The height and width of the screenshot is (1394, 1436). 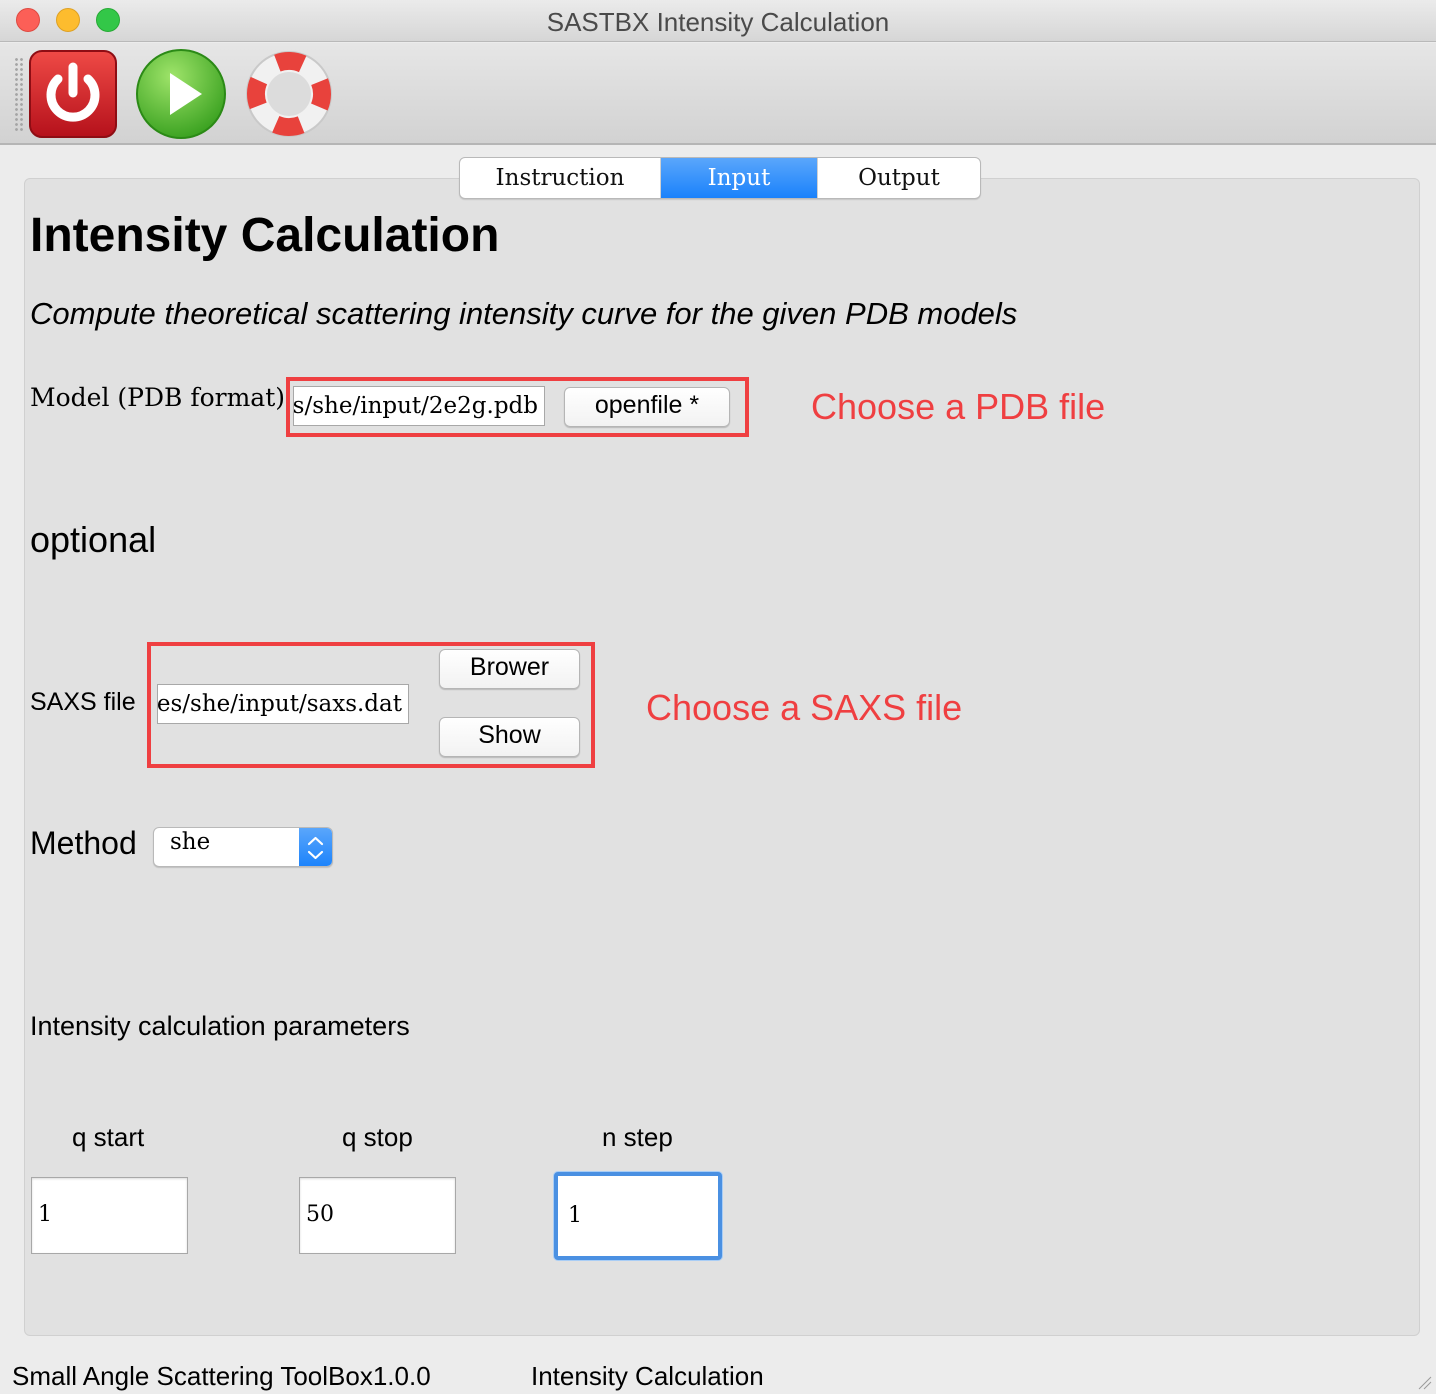 What do you see at coordinates (279, 704) in the screenshot?
I see `saxs-file-value: examples/she/input/saxs.dat` at bounding box center [279, 704].